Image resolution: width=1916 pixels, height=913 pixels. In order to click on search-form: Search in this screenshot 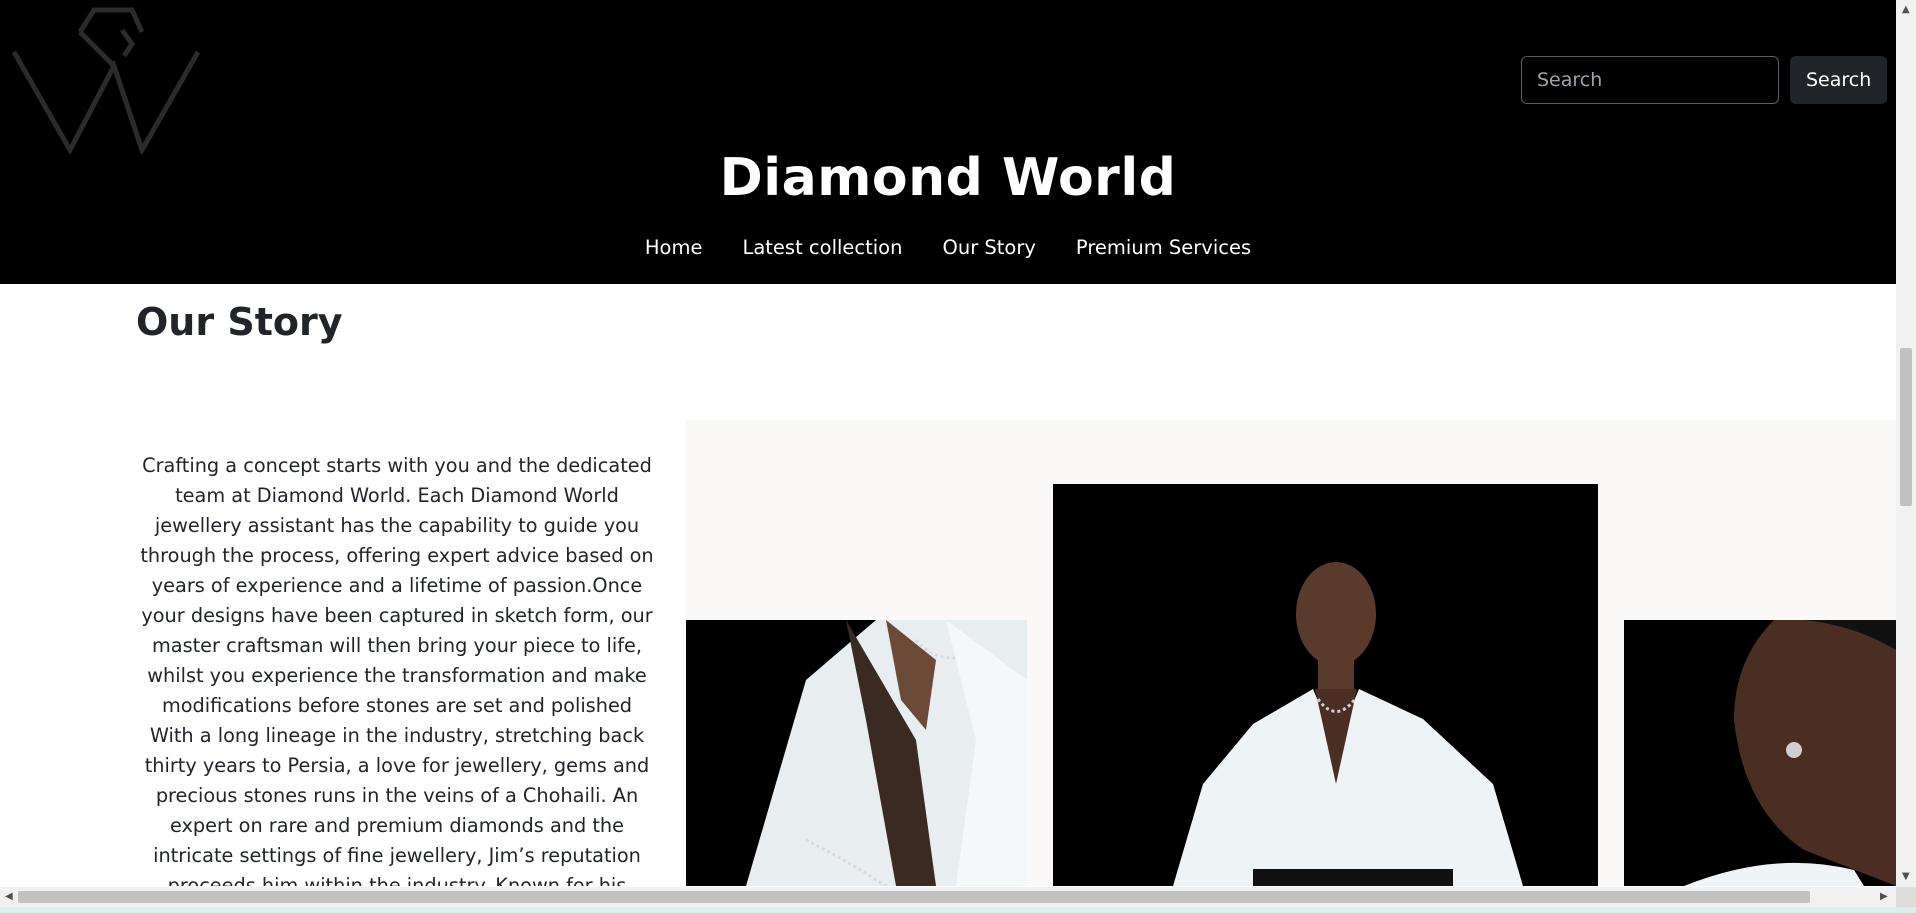, I will do `click(1704, 80)`.